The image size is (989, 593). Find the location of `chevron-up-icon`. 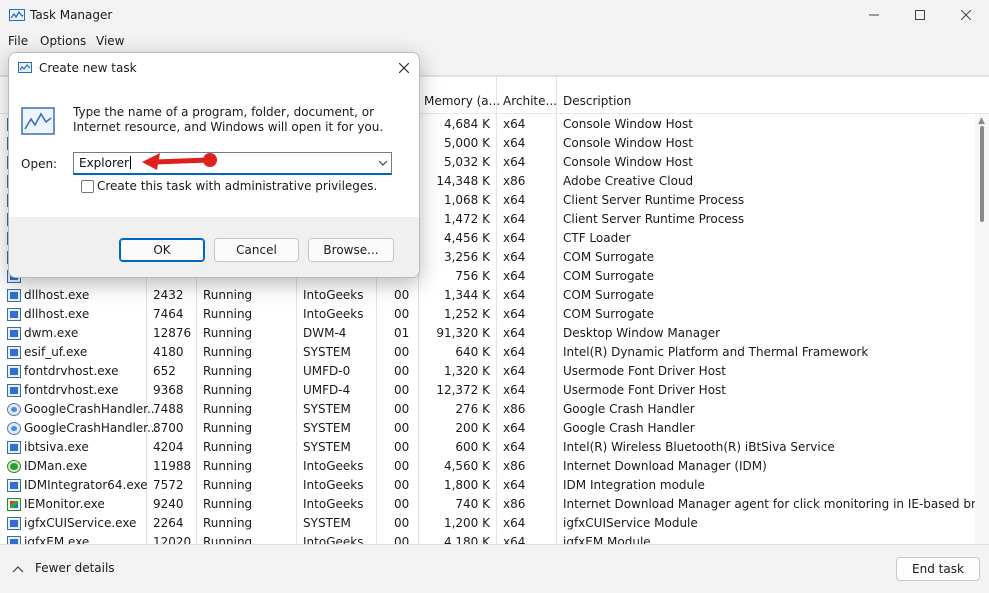

chevron-up-icon is located at coordinates (18, 569).